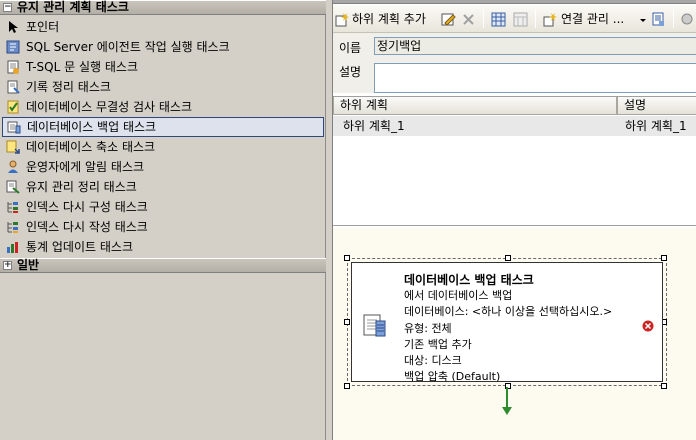  I want to click on toolbox-section-title: 유지 관리 계획 태스크, so click(73, 7).